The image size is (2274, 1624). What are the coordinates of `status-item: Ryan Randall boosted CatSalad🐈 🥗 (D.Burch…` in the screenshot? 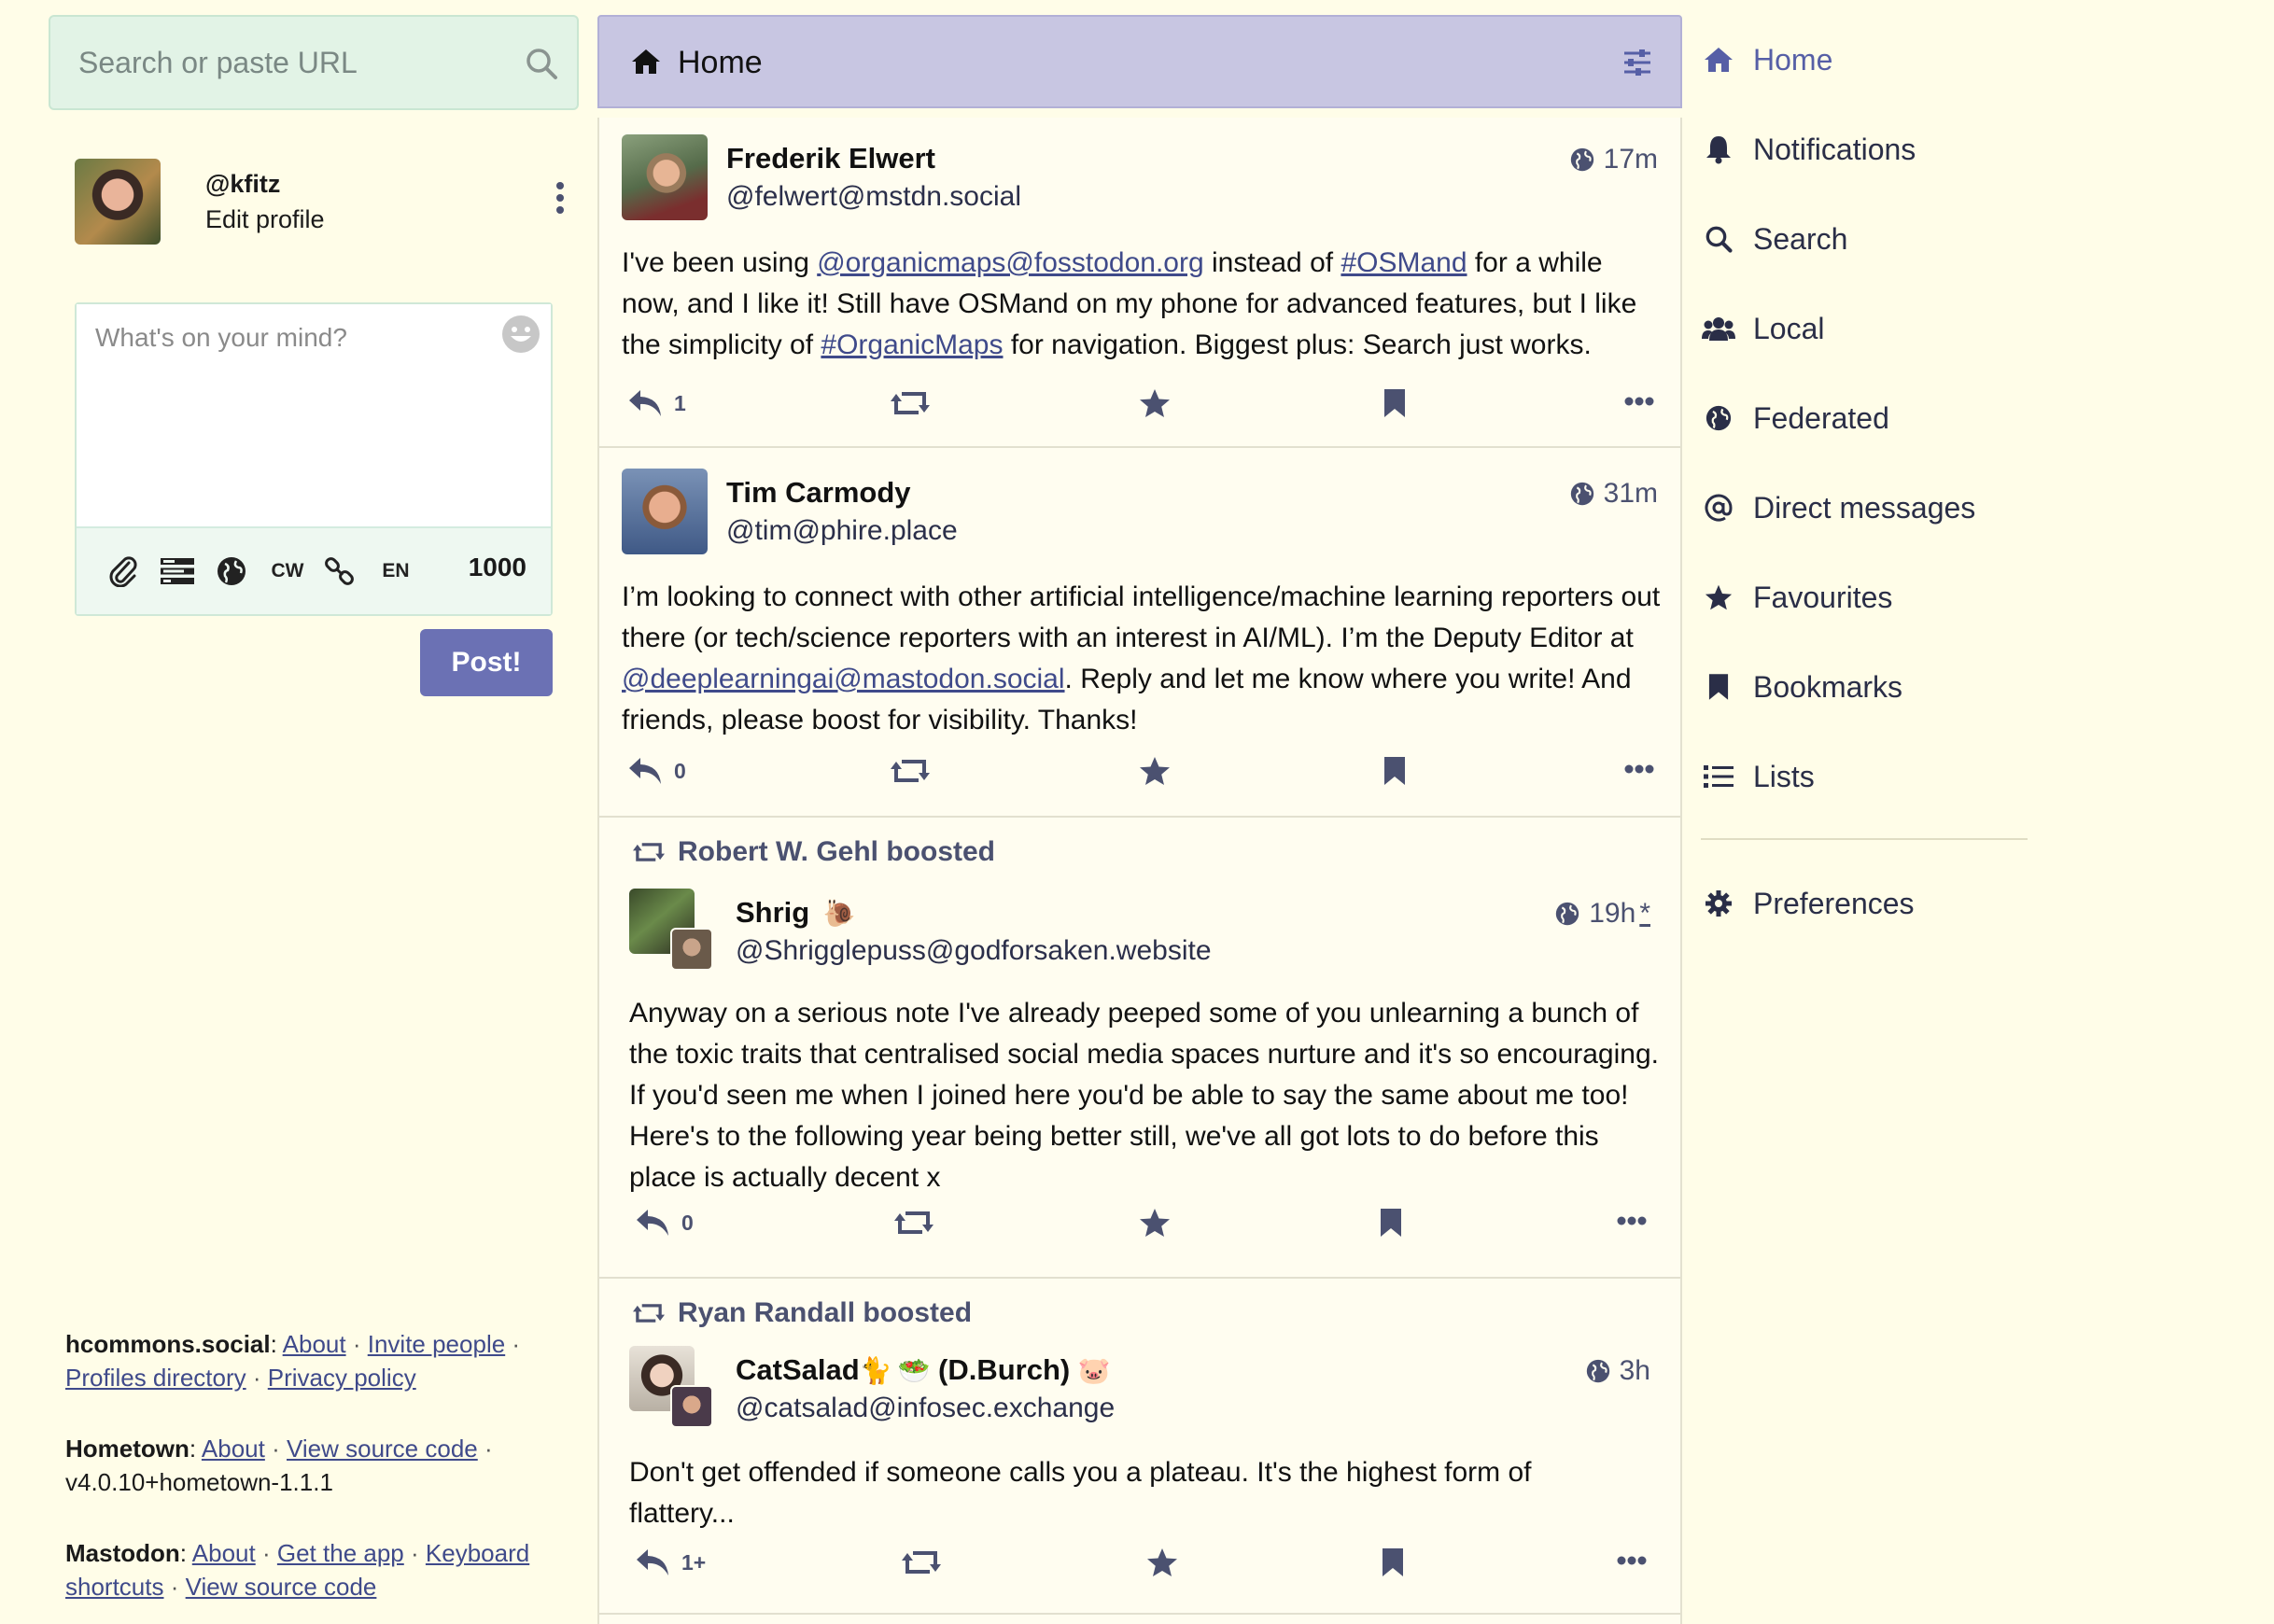 It's located at (1139, 1447).